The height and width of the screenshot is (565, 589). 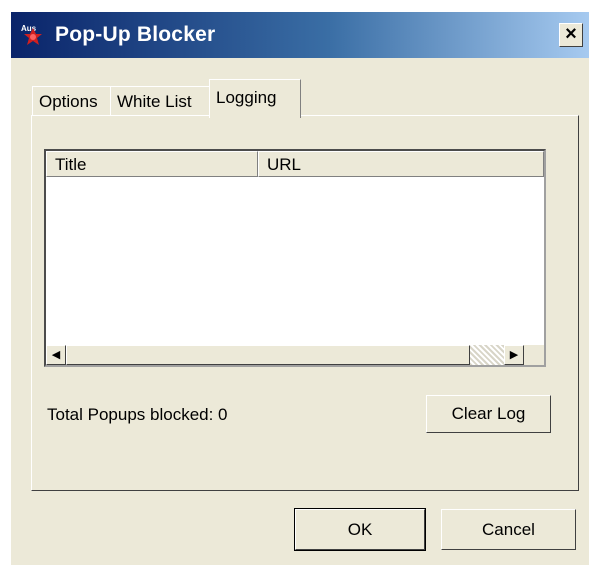 I want to click on tab-options-label: Options, so click(x=68, y=101).